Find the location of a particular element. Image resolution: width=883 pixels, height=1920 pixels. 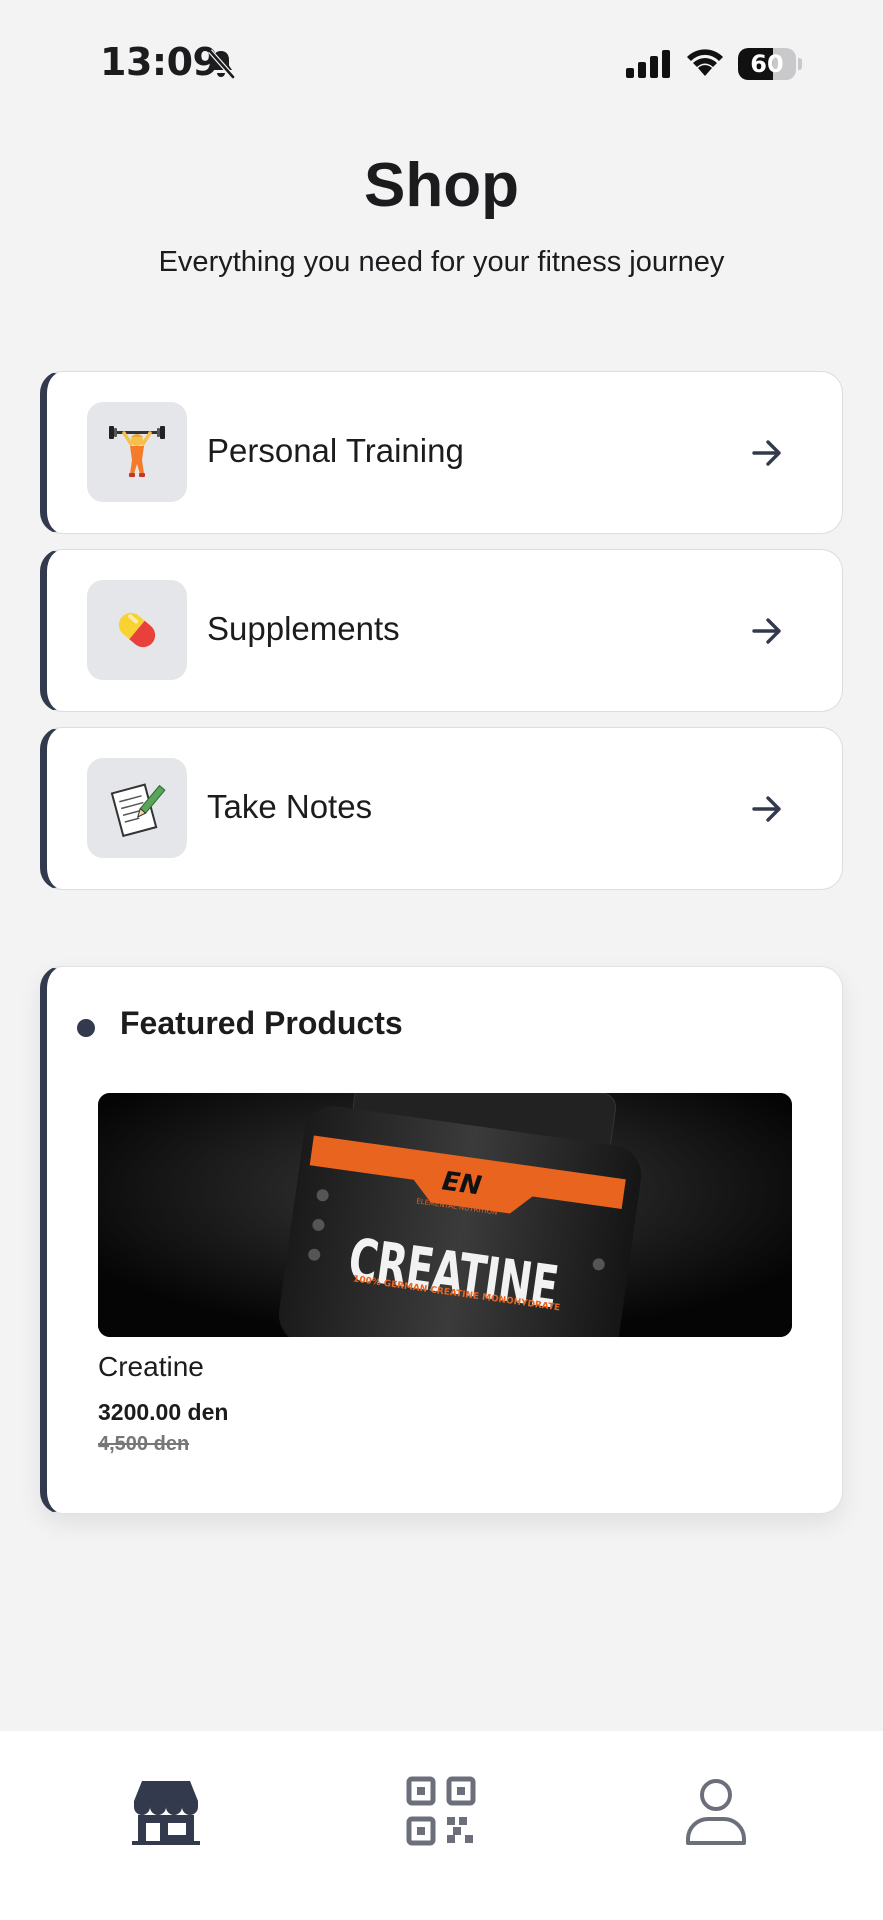

supplements-card: Supplements is located at coordinates (441, 630).